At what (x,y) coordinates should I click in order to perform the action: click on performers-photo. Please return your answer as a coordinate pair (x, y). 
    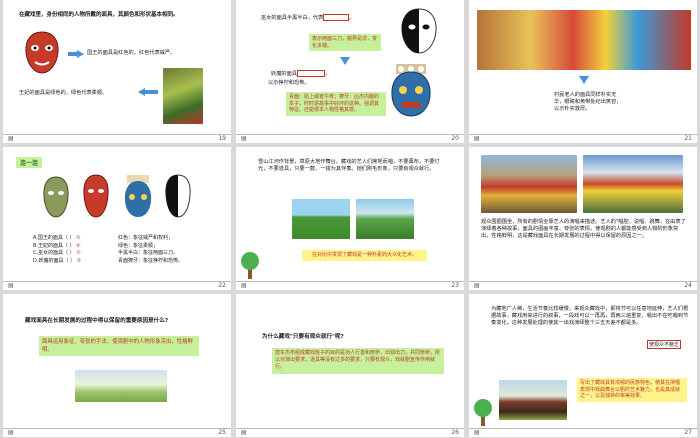
    Looking at the image, I should click on (533, 400).